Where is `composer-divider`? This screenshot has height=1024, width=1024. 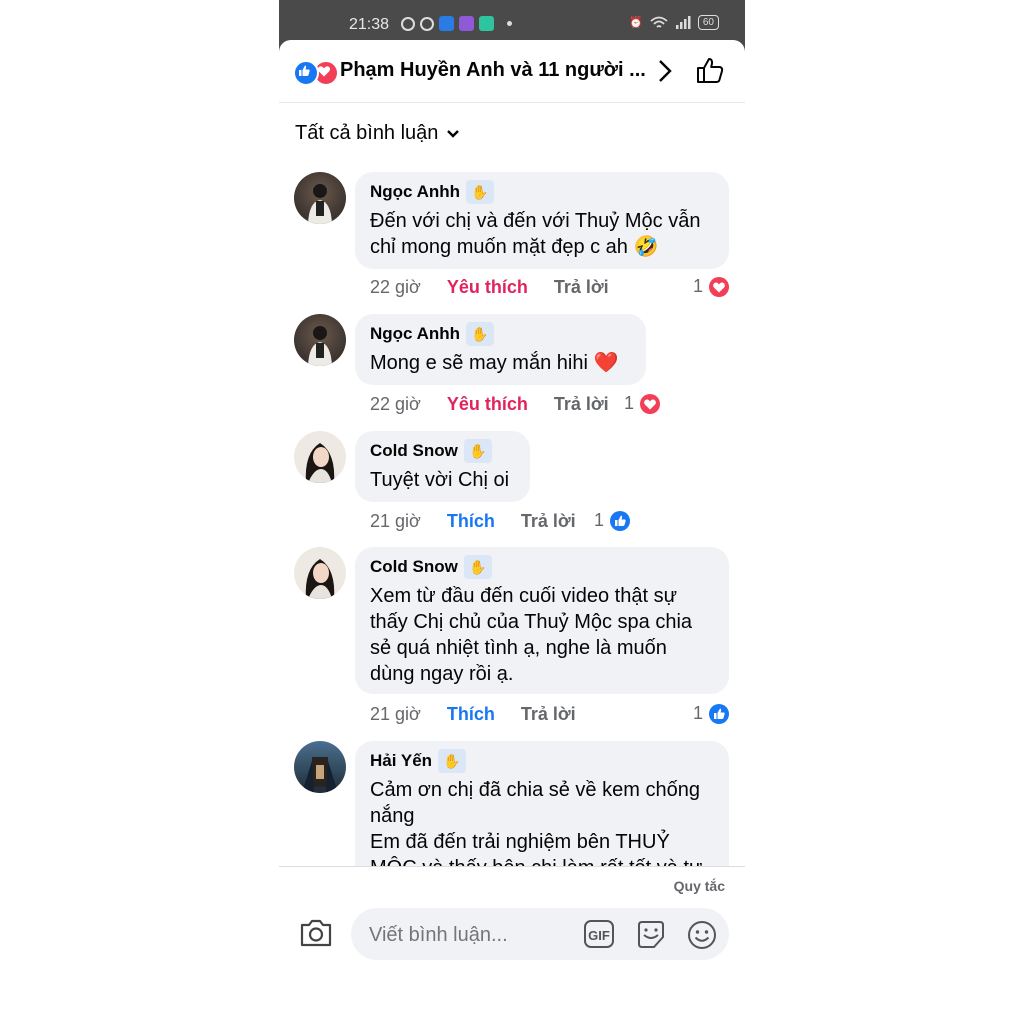 composer-divider is located at coordinates (512, 866).